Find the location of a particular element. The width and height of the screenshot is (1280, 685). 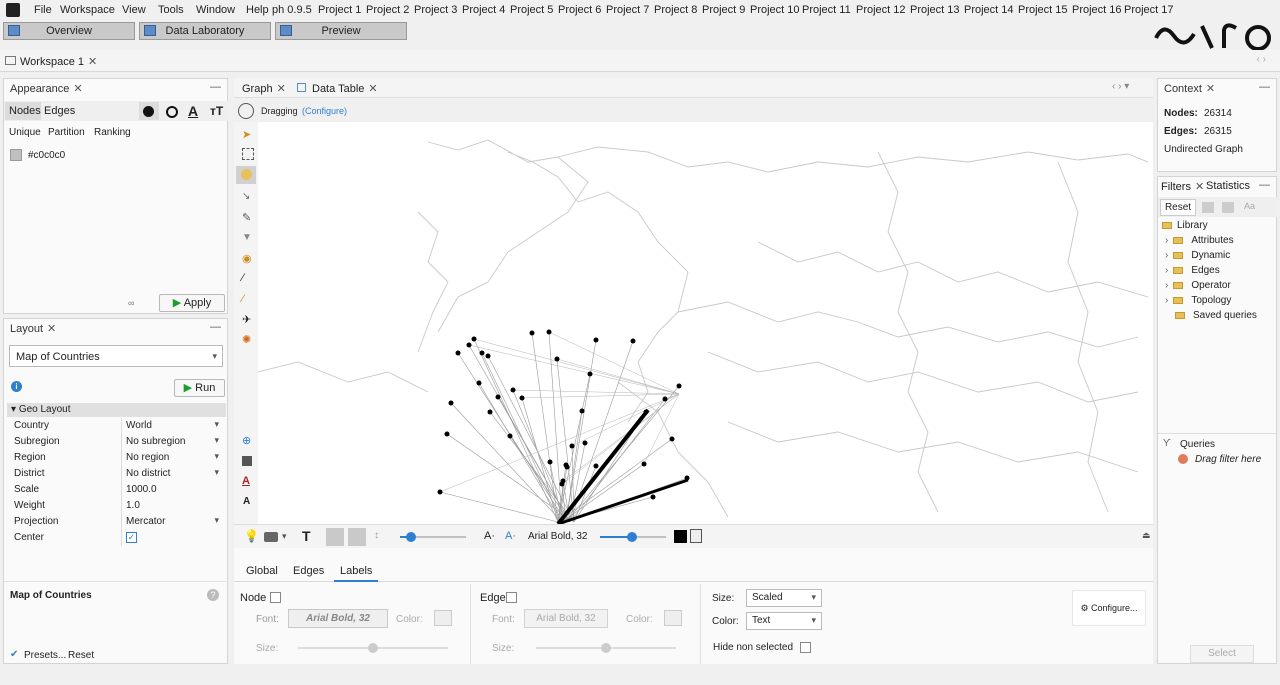

font-size-up-icon: A· is located at coordinates (510, 536).